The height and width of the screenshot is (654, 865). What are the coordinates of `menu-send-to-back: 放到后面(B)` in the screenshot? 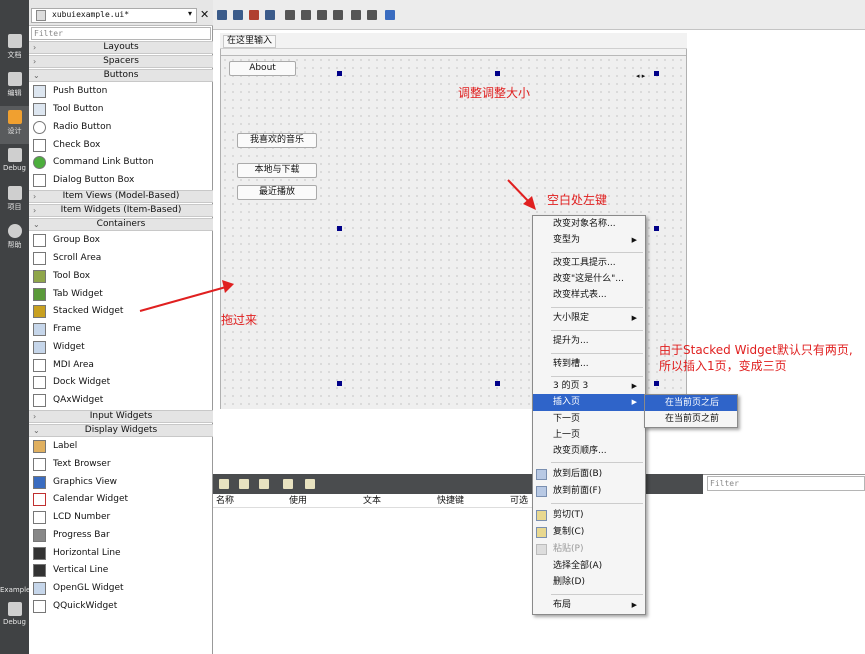 It's located at (589, 474).